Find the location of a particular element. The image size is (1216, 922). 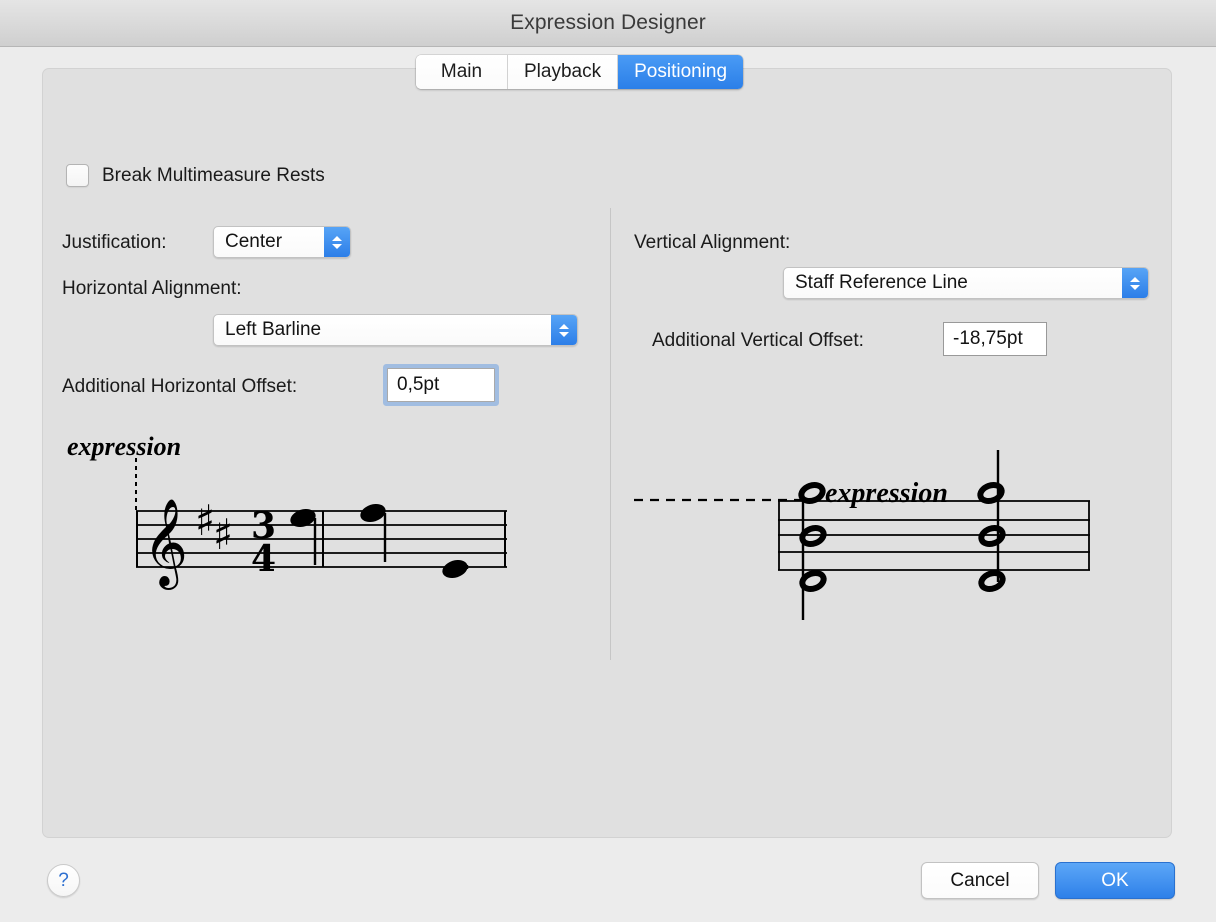

additional-vertical-offset-label: Additional Vertical Offset: is located at coordinates (758, 340).